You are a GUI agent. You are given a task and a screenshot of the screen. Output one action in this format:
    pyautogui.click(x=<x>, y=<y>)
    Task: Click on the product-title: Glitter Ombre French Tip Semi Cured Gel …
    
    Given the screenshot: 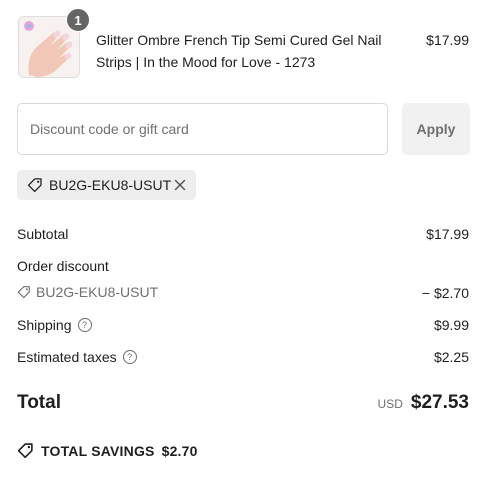 What is the action you would take?
    pyautogui.click(x=239, y=51)
    